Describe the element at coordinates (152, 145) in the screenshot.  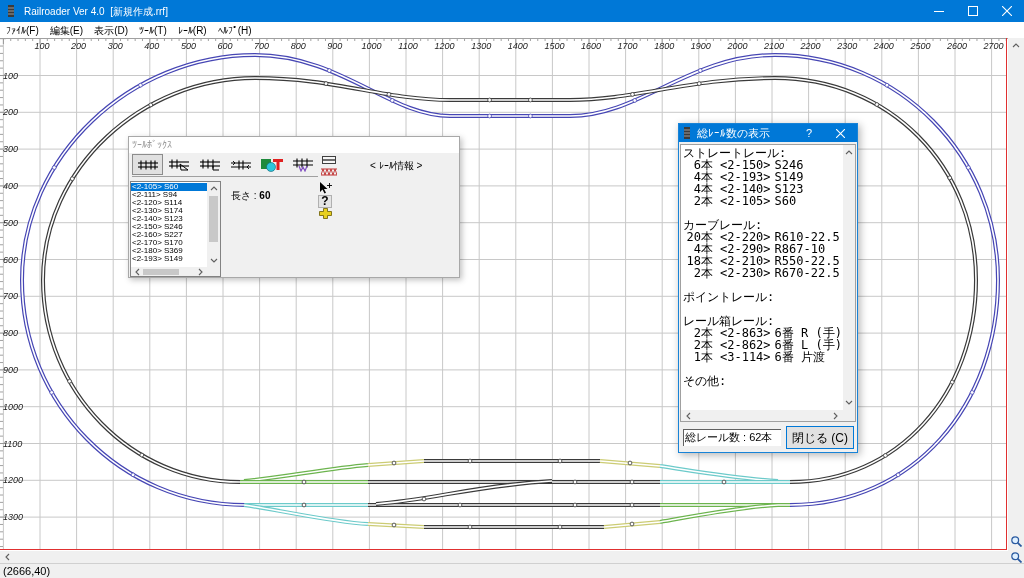
I see `toolbox-title: ﾂｰﾙﾎﾞｯｸｽ` at that location.